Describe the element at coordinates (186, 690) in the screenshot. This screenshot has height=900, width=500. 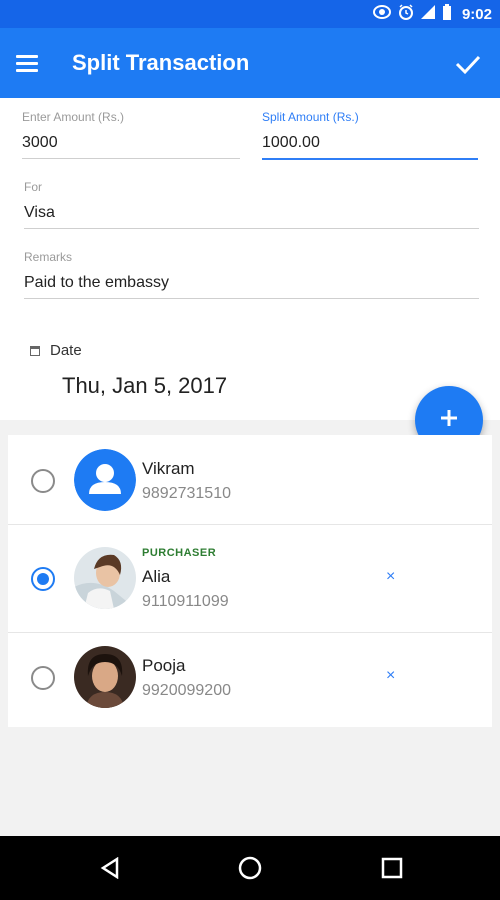
I see `person-phone: 9920099200` at that location.